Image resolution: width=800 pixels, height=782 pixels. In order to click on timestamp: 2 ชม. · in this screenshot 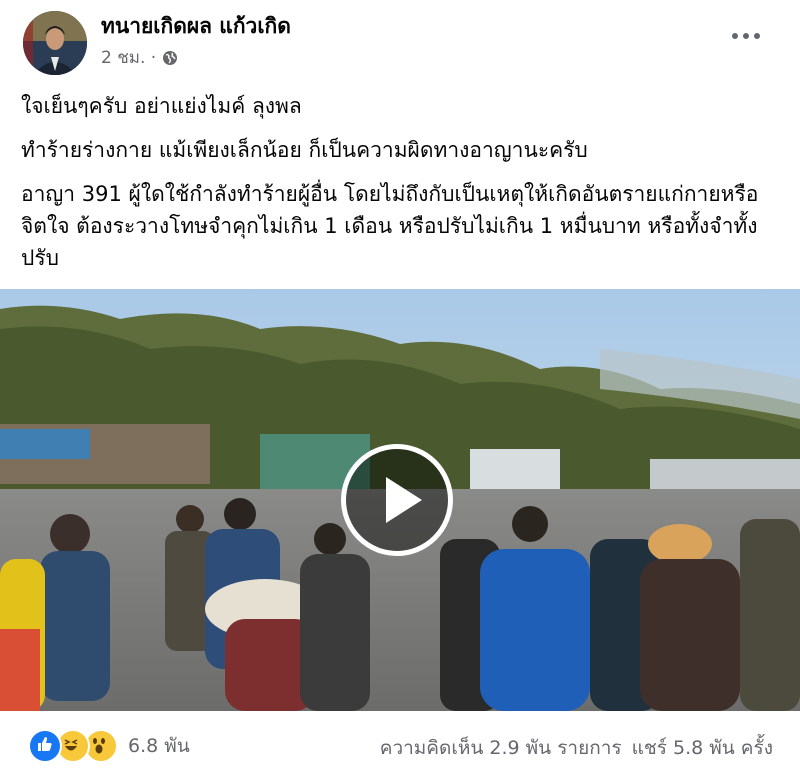, I will do `click(128, 57)`.